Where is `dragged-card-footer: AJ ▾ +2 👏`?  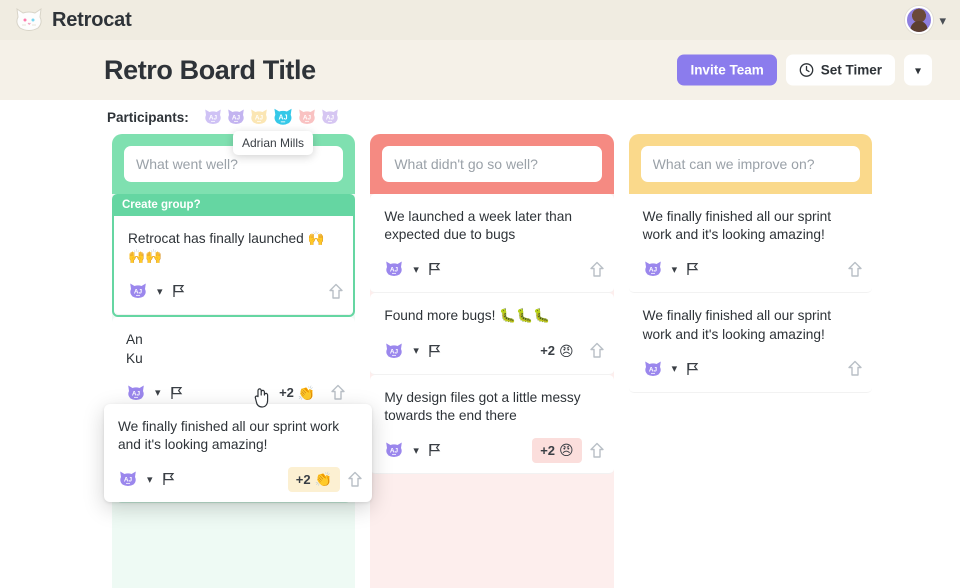
dragged-card-footer: AJ ▾ +2 👏 is located at coordinates (238, 483).